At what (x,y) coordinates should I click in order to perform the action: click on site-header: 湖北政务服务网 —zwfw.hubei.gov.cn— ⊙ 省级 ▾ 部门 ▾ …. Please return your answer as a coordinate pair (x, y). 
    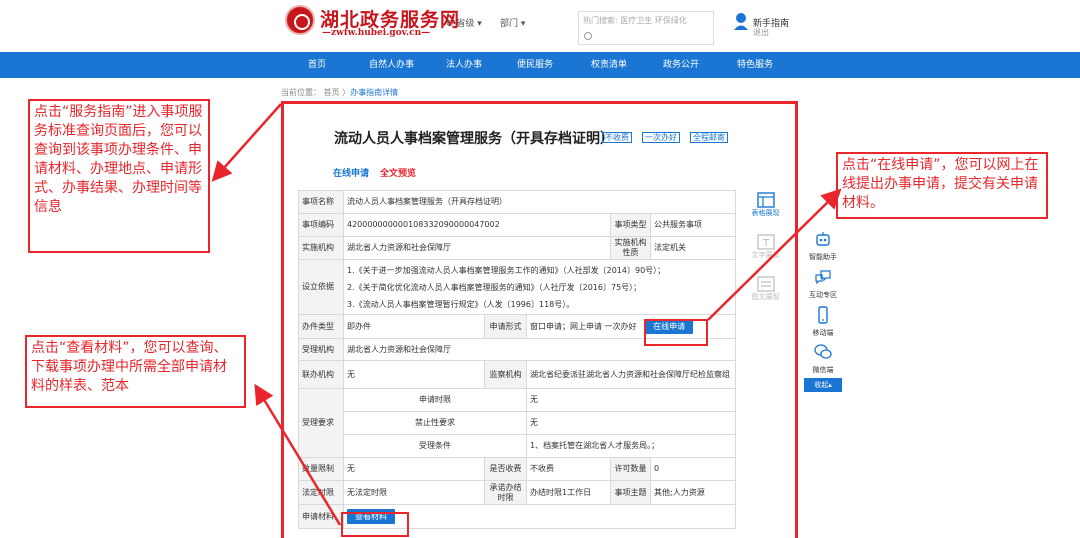
    Looking at the image, I should click on (540, 26).